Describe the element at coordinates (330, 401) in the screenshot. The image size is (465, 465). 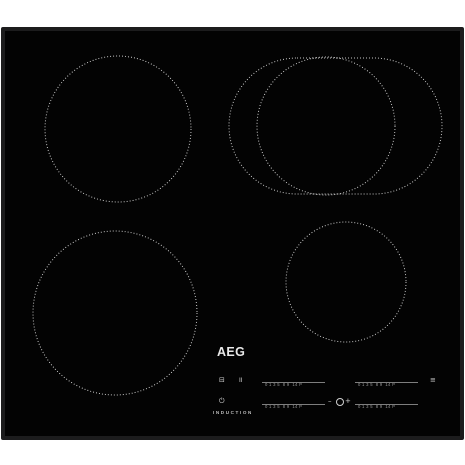
I see `timer-minus-icon: –` at that location.